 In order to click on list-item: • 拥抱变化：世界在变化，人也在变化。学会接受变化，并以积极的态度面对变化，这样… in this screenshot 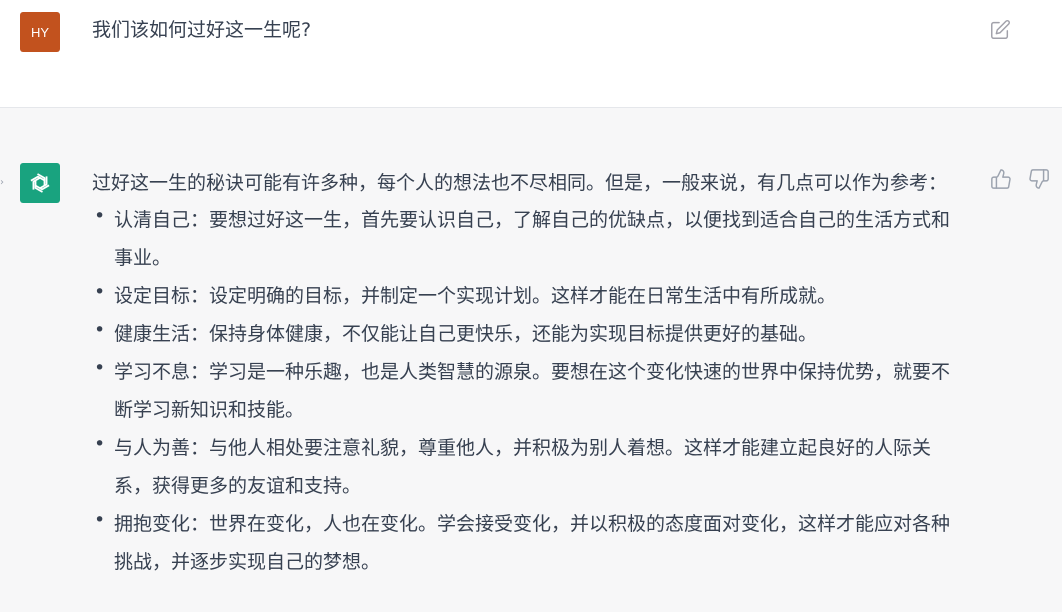, I will do `click(527, 543)`.